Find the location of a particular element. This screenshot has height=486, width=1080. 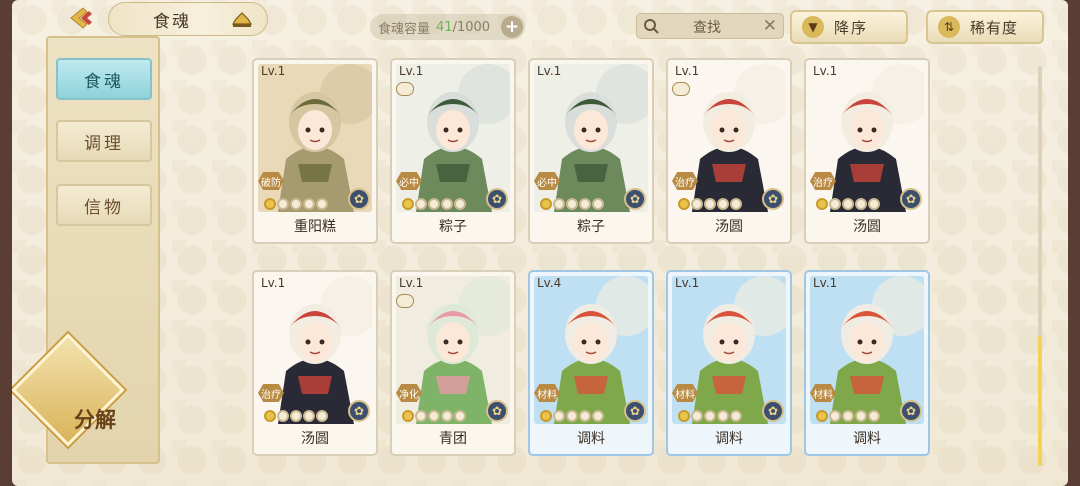

food-soul-card: Lv.4 材料 ✿ 调料 is located at coordinates (591, 363).